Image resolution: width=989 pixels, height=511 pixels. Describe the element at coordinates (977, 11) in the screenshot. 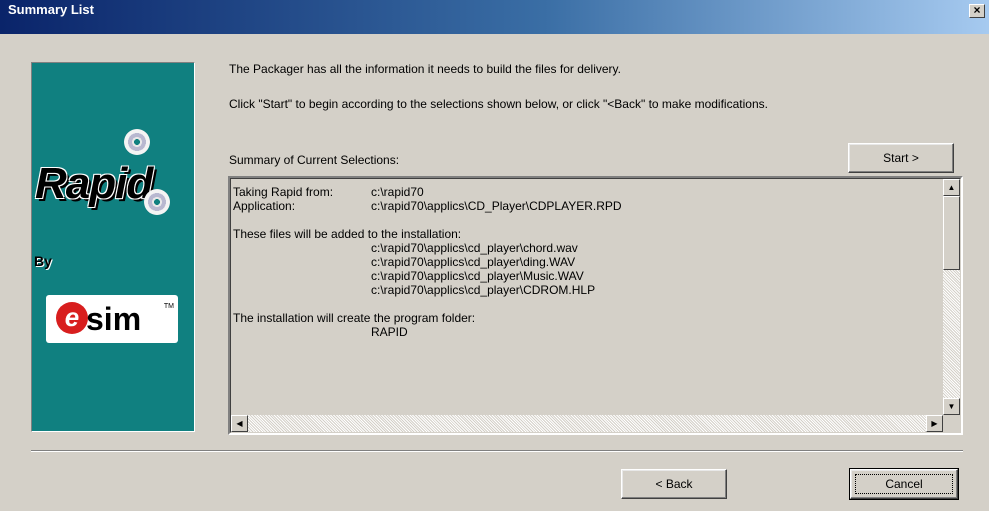

I see `close-icon: ×` at that location.